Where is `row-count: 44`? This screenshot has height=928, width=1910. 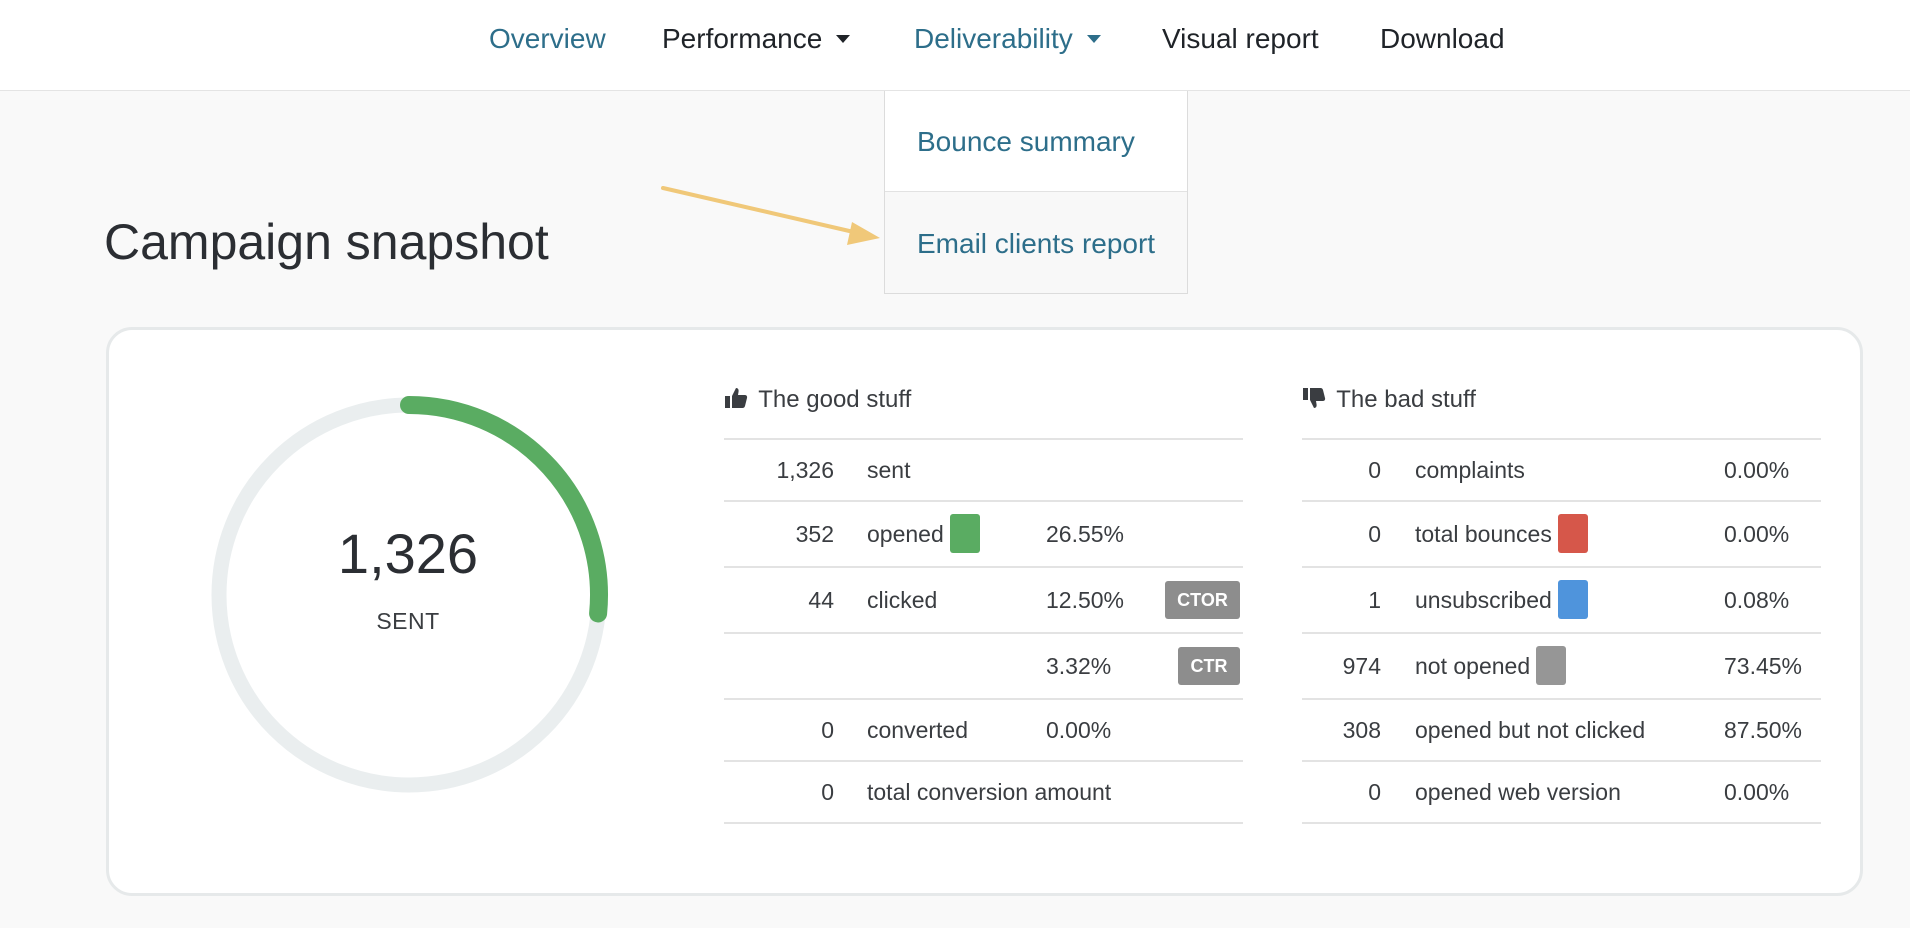
row-count: 44 is located at coordinates (821, 600).